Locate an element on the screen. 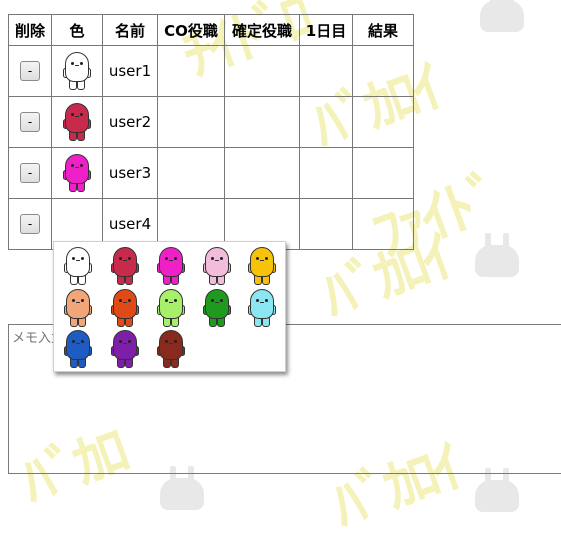 This screenshot has width=561, height=544. header-delete: 削除 is located at coordinates (30, 30).